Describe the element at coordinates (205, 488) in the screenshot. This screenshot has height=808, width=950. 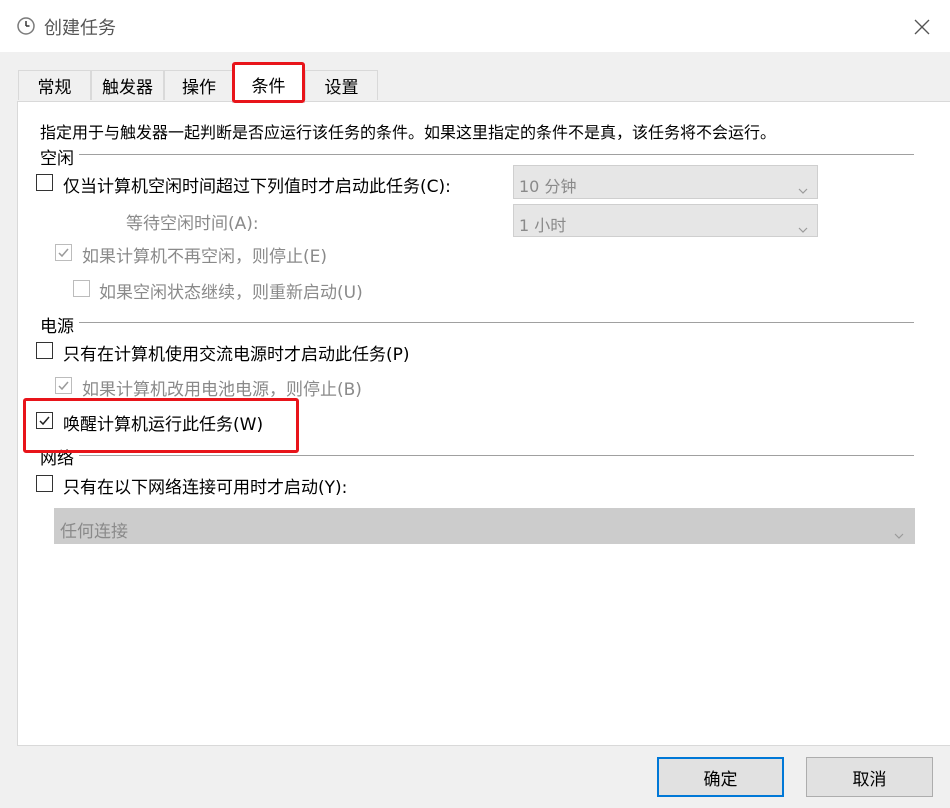
I see `network-only-label: 只有在以下网络连接可用时才启动(Y):` at that location.